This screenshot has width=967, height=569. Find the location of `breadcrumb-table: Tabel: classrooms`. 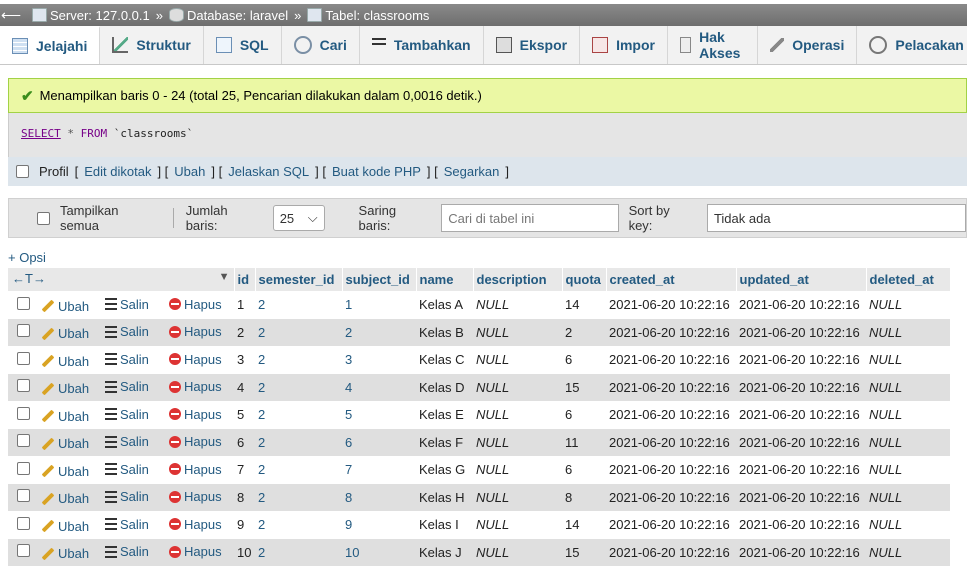

breadcrumb-table: Tabel: classrooms is located at coordinates (368, 15).